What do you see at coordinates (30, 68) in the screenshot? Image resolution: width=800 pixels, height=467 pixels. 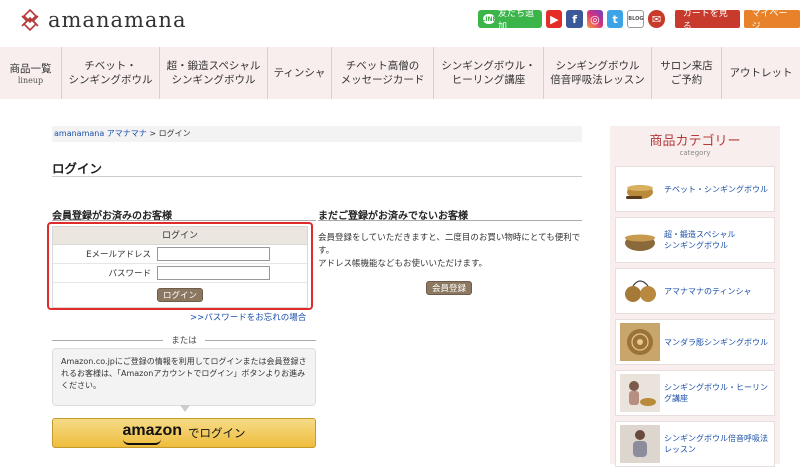 I see `nav-label: 商品一覧` at bounding box center [30, 68].